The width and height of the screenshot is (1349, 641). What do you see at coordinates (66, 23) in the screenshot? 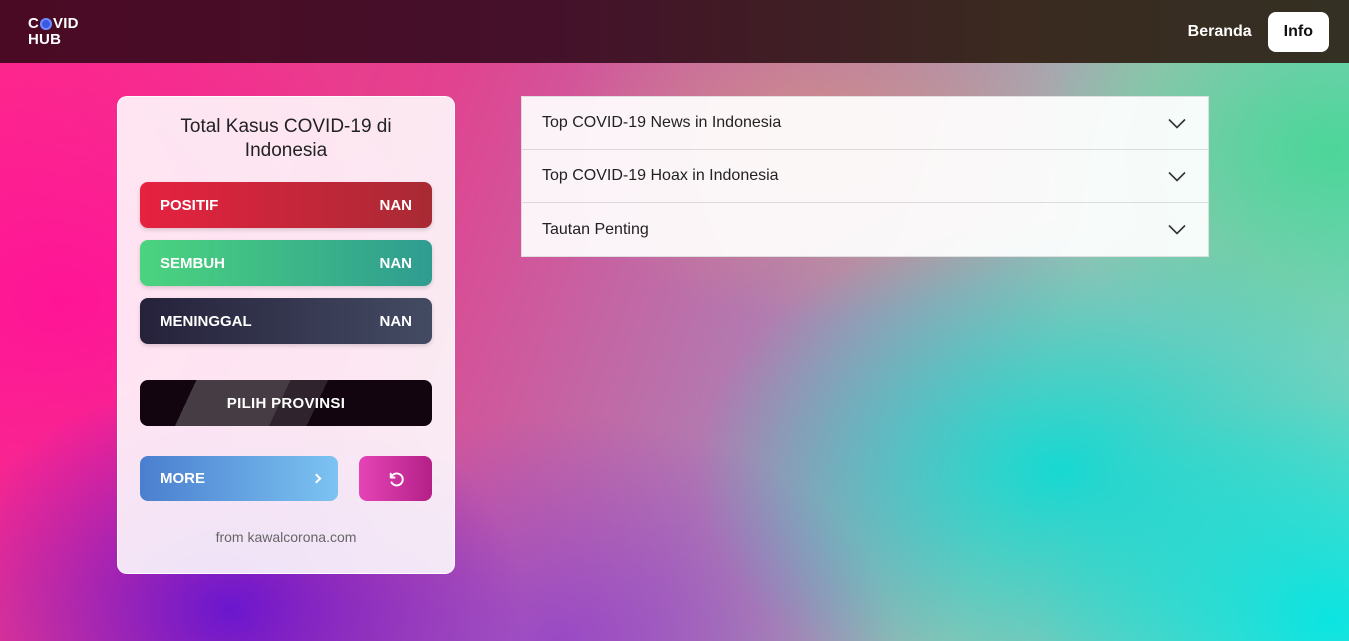
I see `logo-text: VID` at bounding box center [66, 23].